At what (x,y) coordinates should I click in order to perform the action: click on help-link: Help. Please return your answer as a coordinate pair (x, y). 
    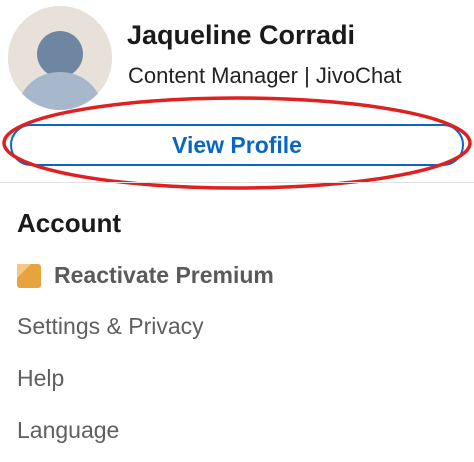
    Looking at the image, I should click on (40, 378).